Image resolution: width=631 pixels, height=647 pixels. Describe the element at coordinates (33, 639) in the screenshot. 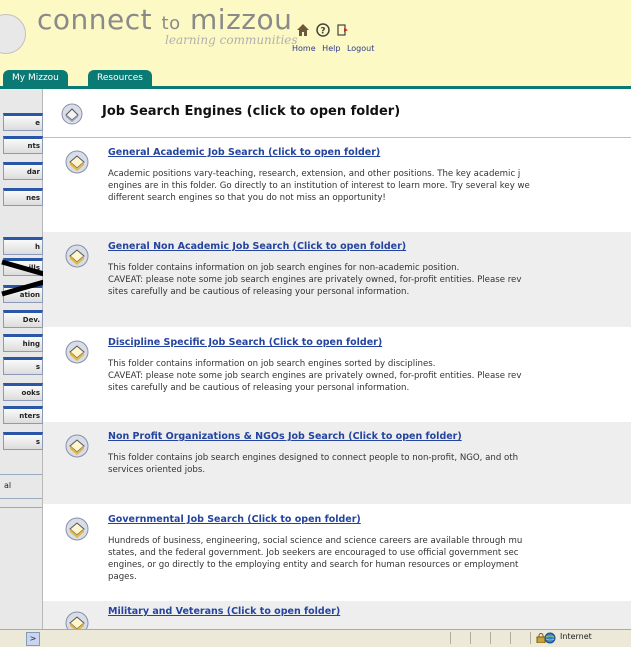

I see `scroll-right-button: >` at that location.